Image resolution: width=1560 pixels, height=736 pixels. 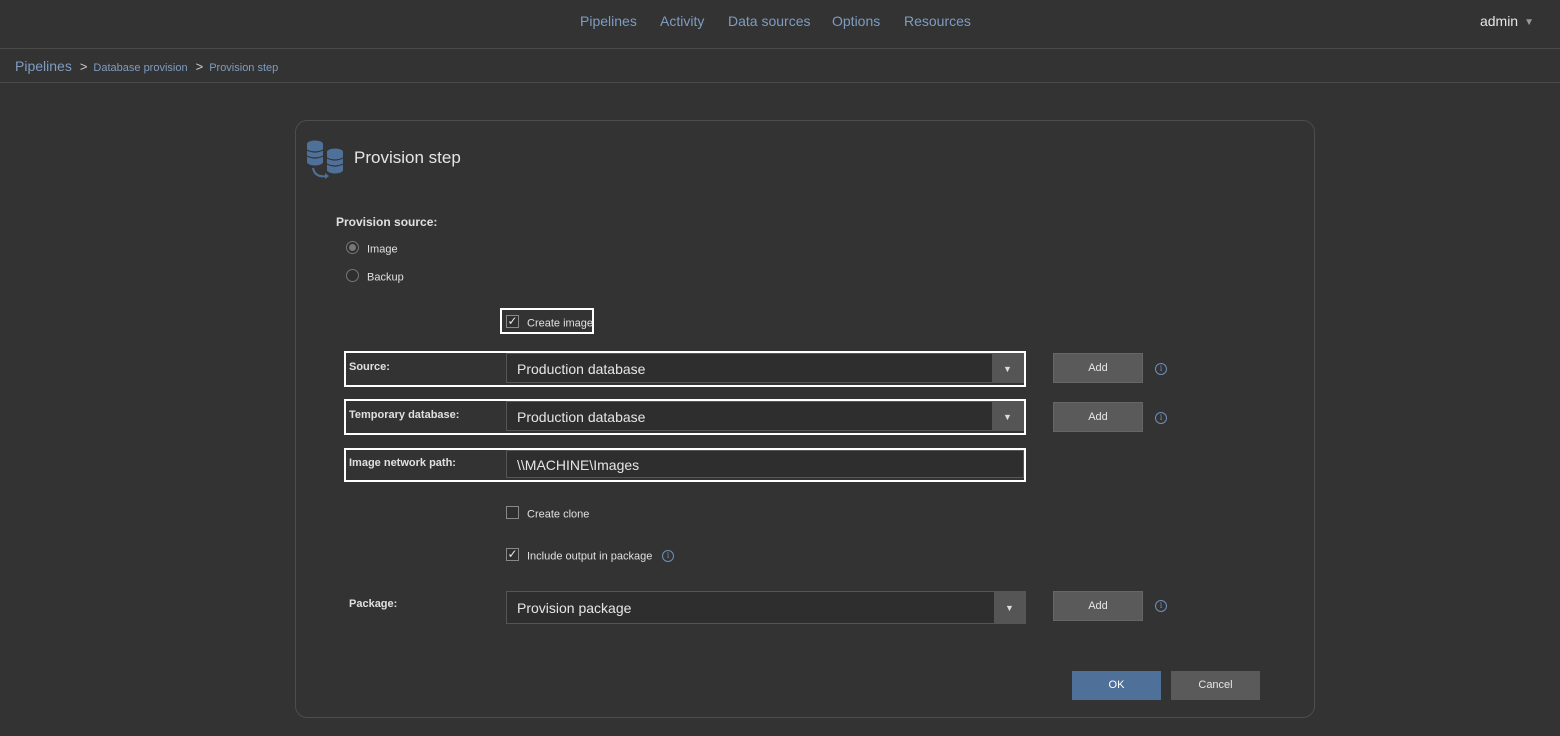 What do you see at coordinates (407, 157) in the screenshot?
I see `dialog-title: Provision step` at bounding box center [407, 157].